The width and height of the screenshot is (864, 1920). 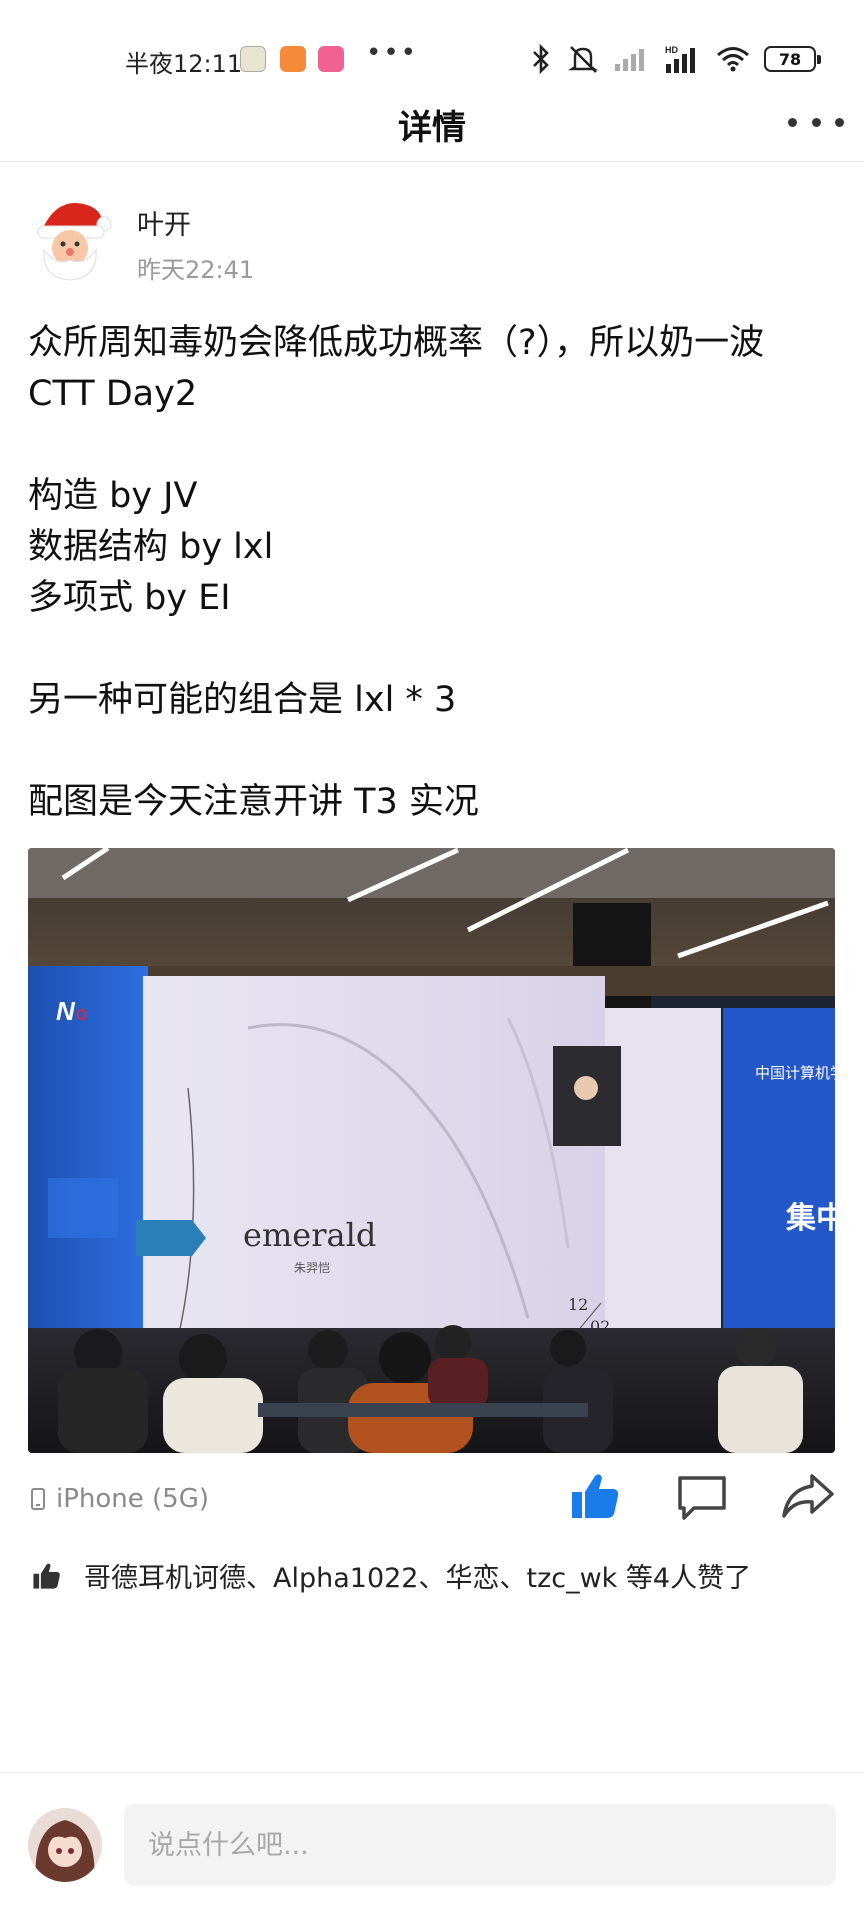 What do you see at coordinates (70, 237) in the screenshot?
I see `author-avatar` at bounding box center [70, 237].